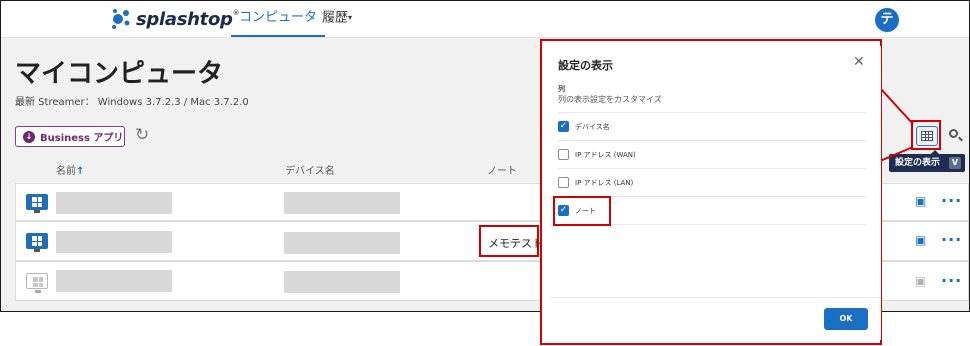  What do you see at coordinates (712, 127) in the screenshot?
I see `option-device-name: ✓ デバイス名` at bounding box center [712, 127].